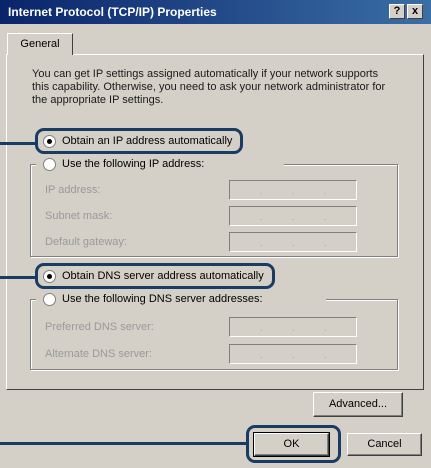 This screenshot has width=431, height=468. What do you see at coordinates (133, 164) in the screenshot?
I see `use-following-ip-label: Use the following IP address:` at bounding box center [133, 164].